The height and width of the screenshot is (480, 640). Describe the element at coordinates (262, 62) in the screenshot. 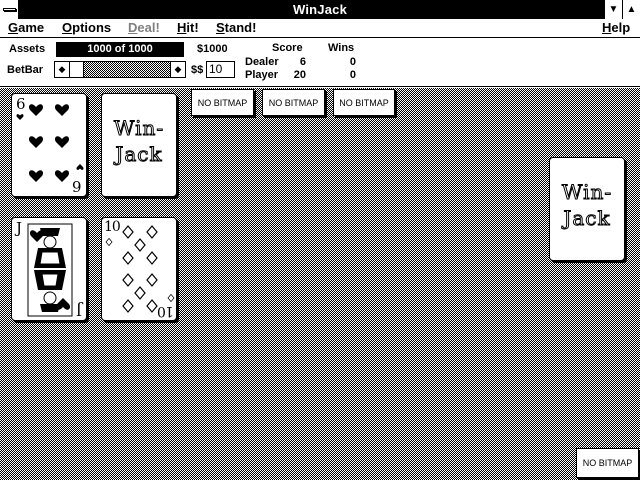

I see `dealer-label: Dealer` at that location.